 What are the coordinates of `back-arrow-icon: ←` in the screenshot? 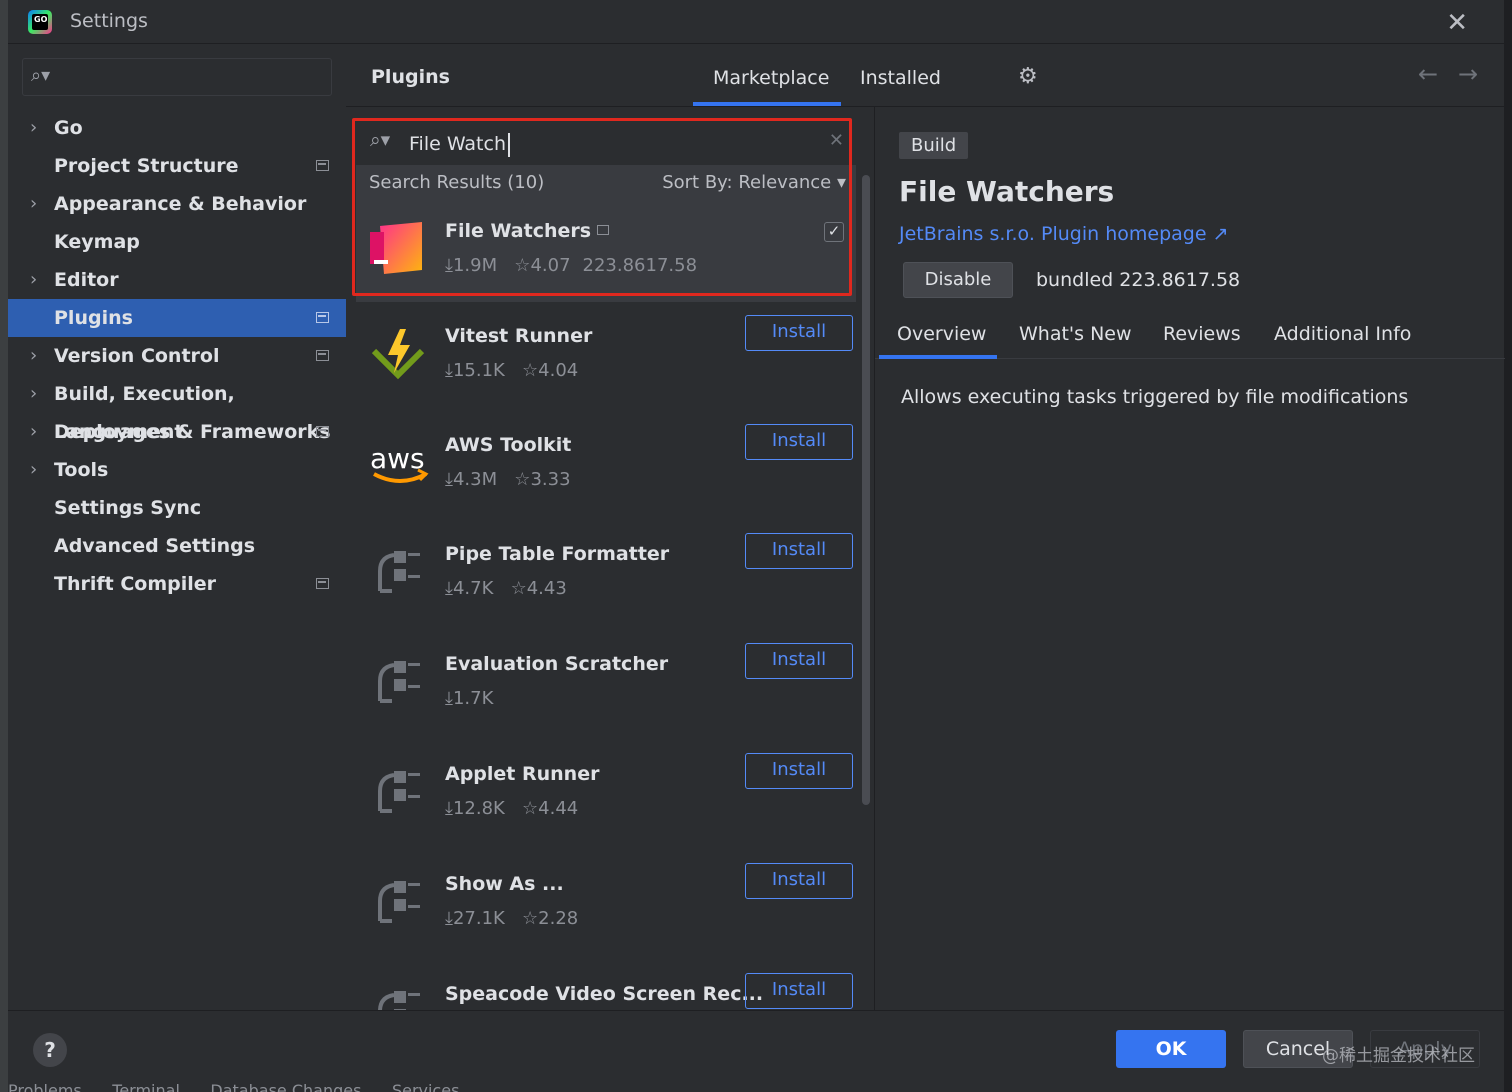 It's located at (1428, 74).